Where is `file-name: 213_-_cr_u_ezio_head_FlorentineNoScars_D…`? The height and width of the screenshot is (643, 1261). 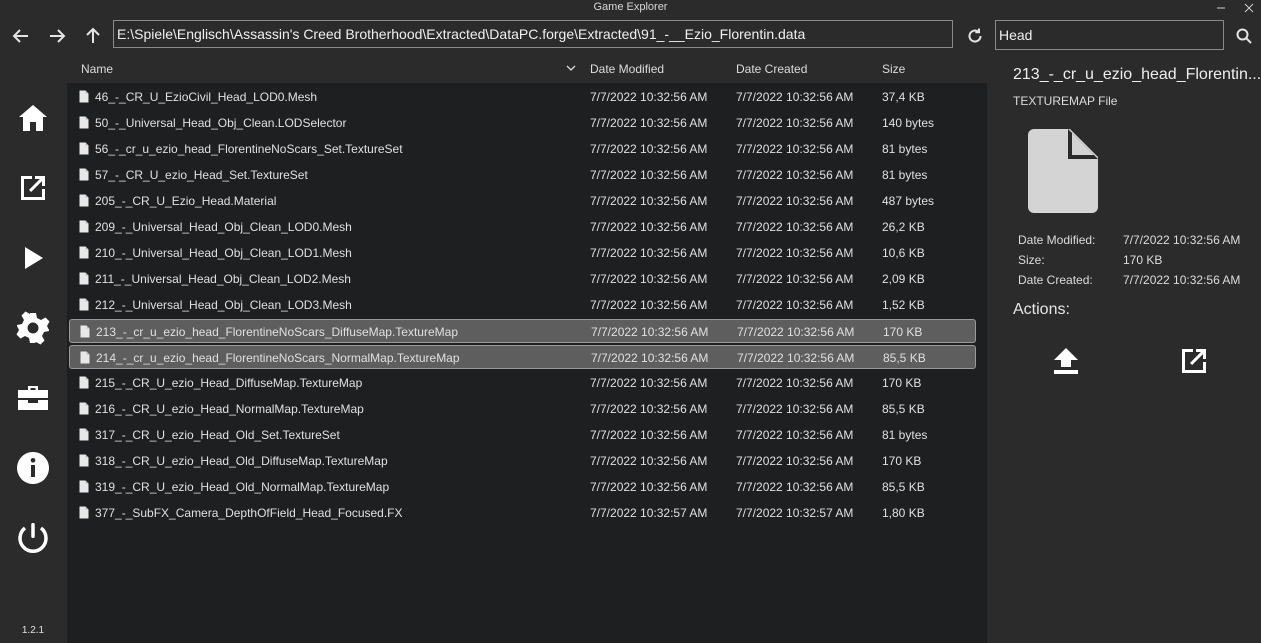
file-name: 213_-_cr_u_ezio_head_FlorentineNoScars_D… is located at coordinates (277, 332).